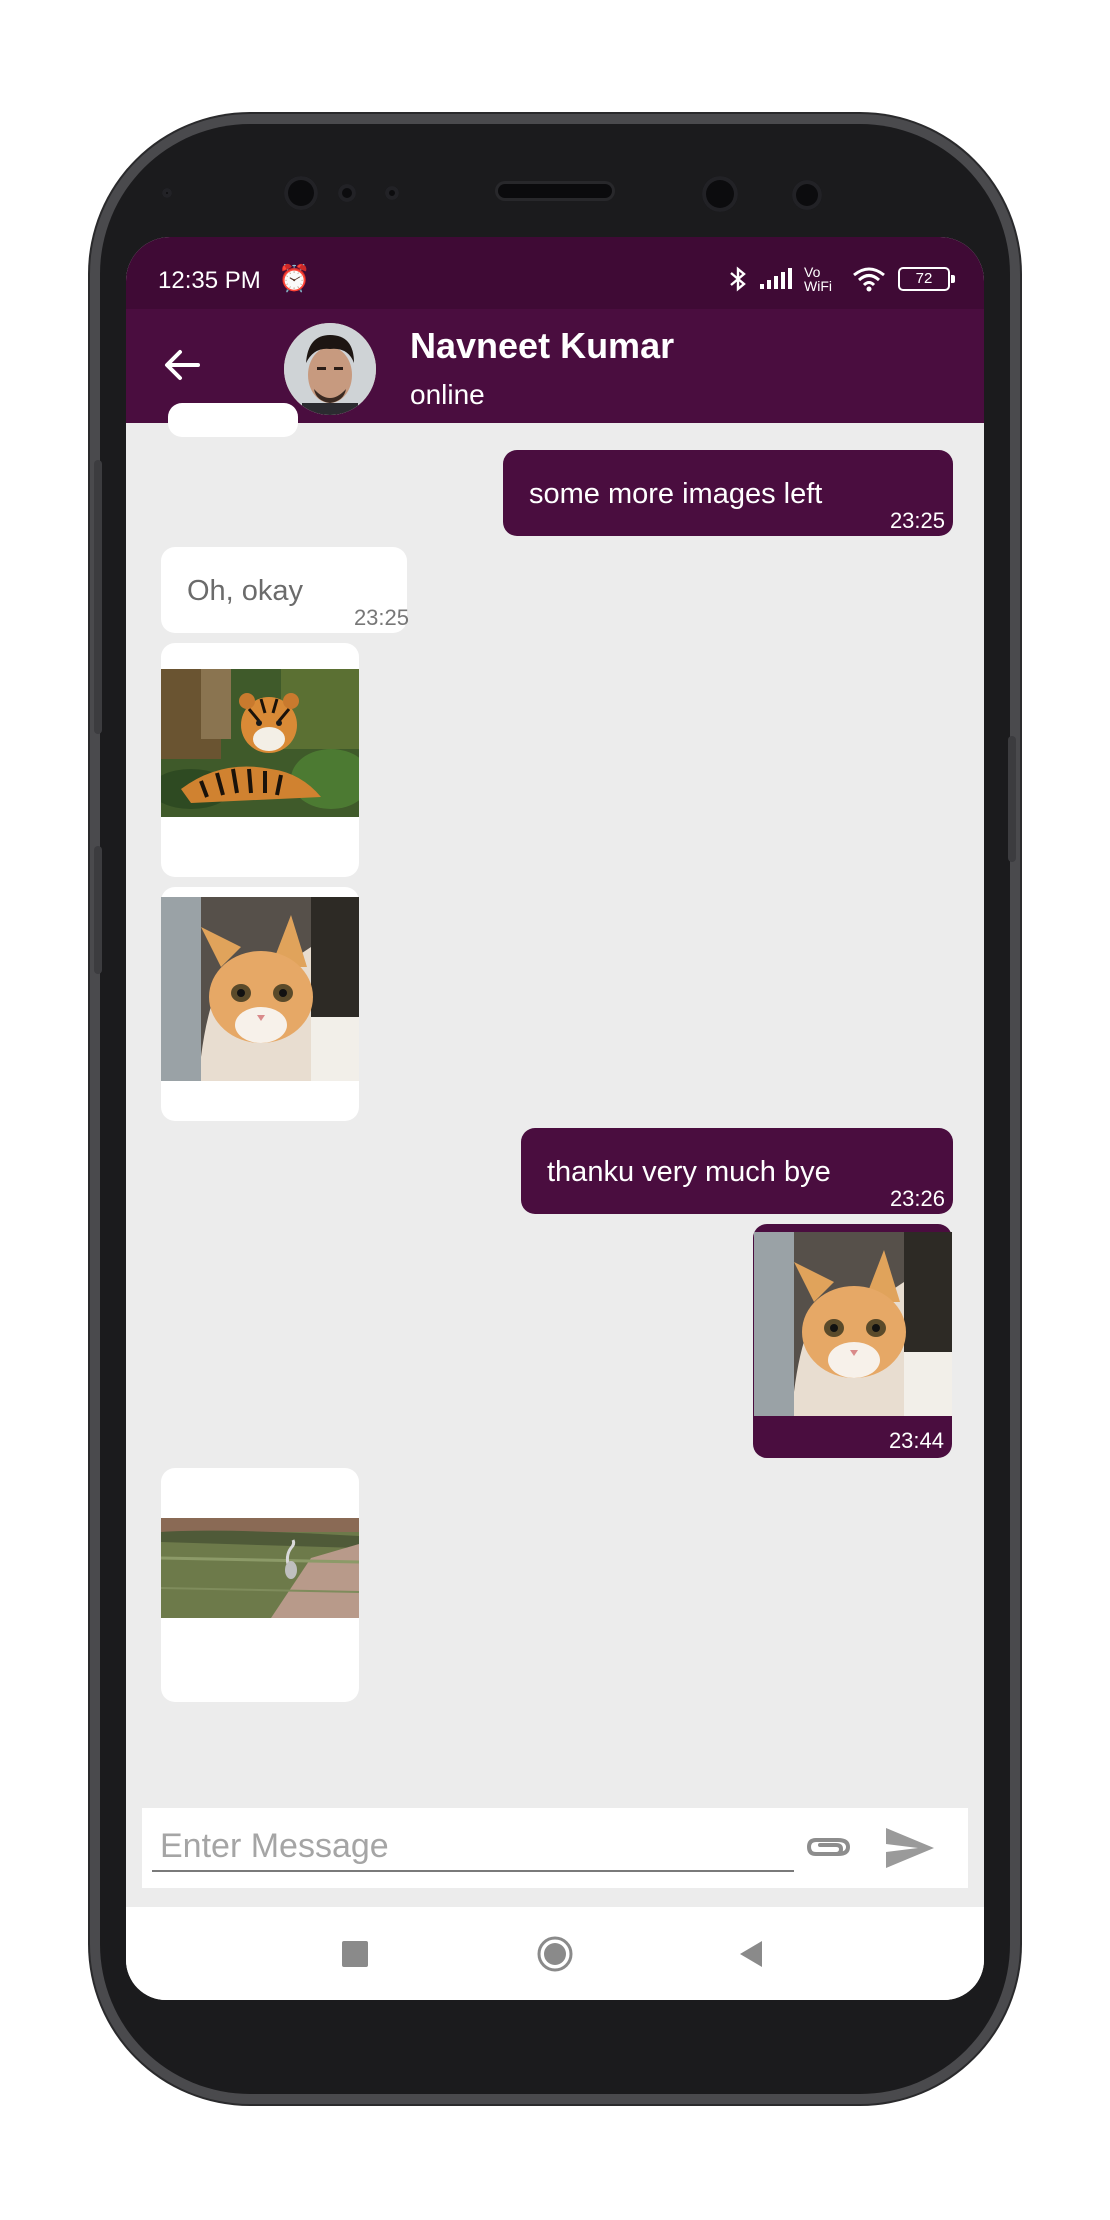  What do you see at coordinates (917, 1198) in the screenshot?
I see `message-time: 23:26` at bounding box center [917, 1198].